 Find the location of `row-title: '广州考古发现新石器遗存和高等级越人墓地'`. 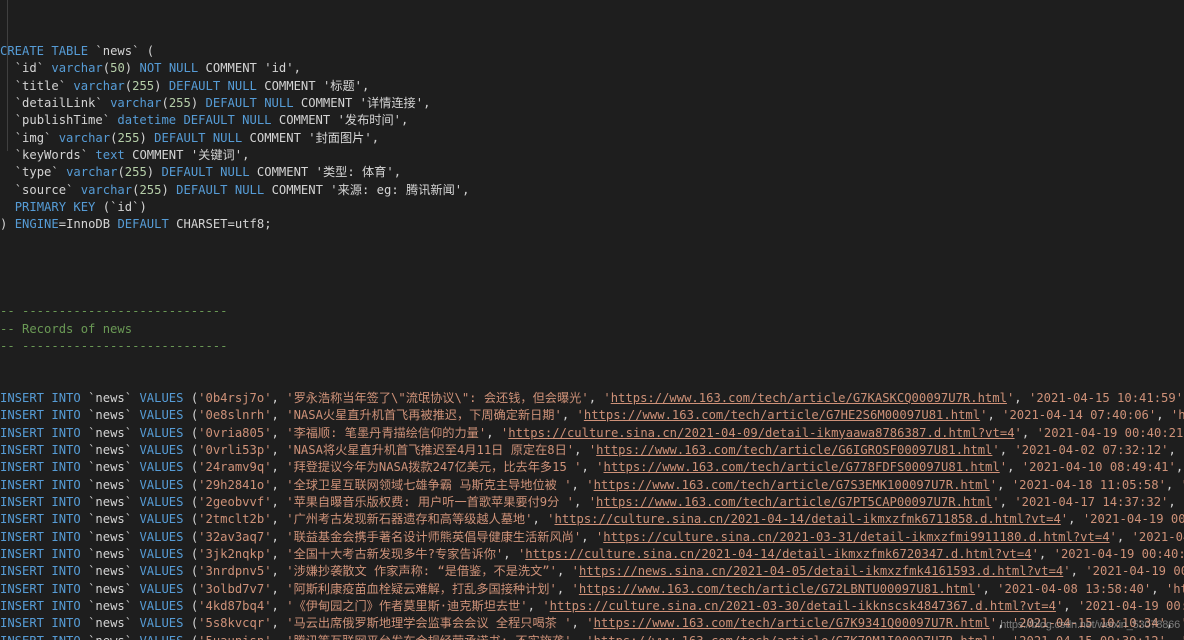

row-title: '广州考古发现新石器遗存和高等级越人墓地' is located at coordinates (409, 519).